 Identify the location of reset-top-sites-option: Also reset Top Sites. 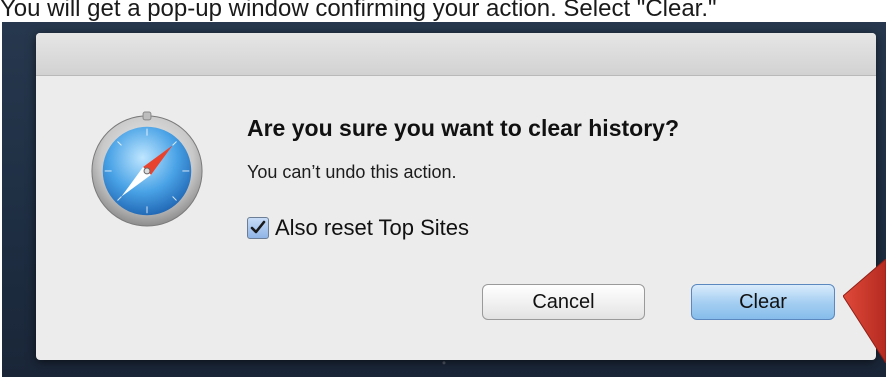
(358, 228).